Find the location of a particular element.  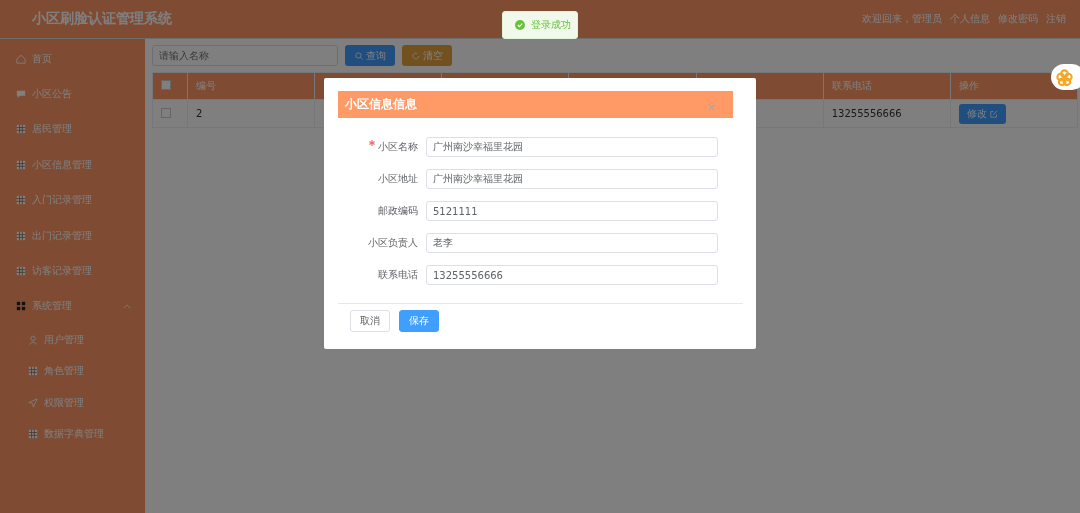

row-checkbox is located at coordinates (166, 112).